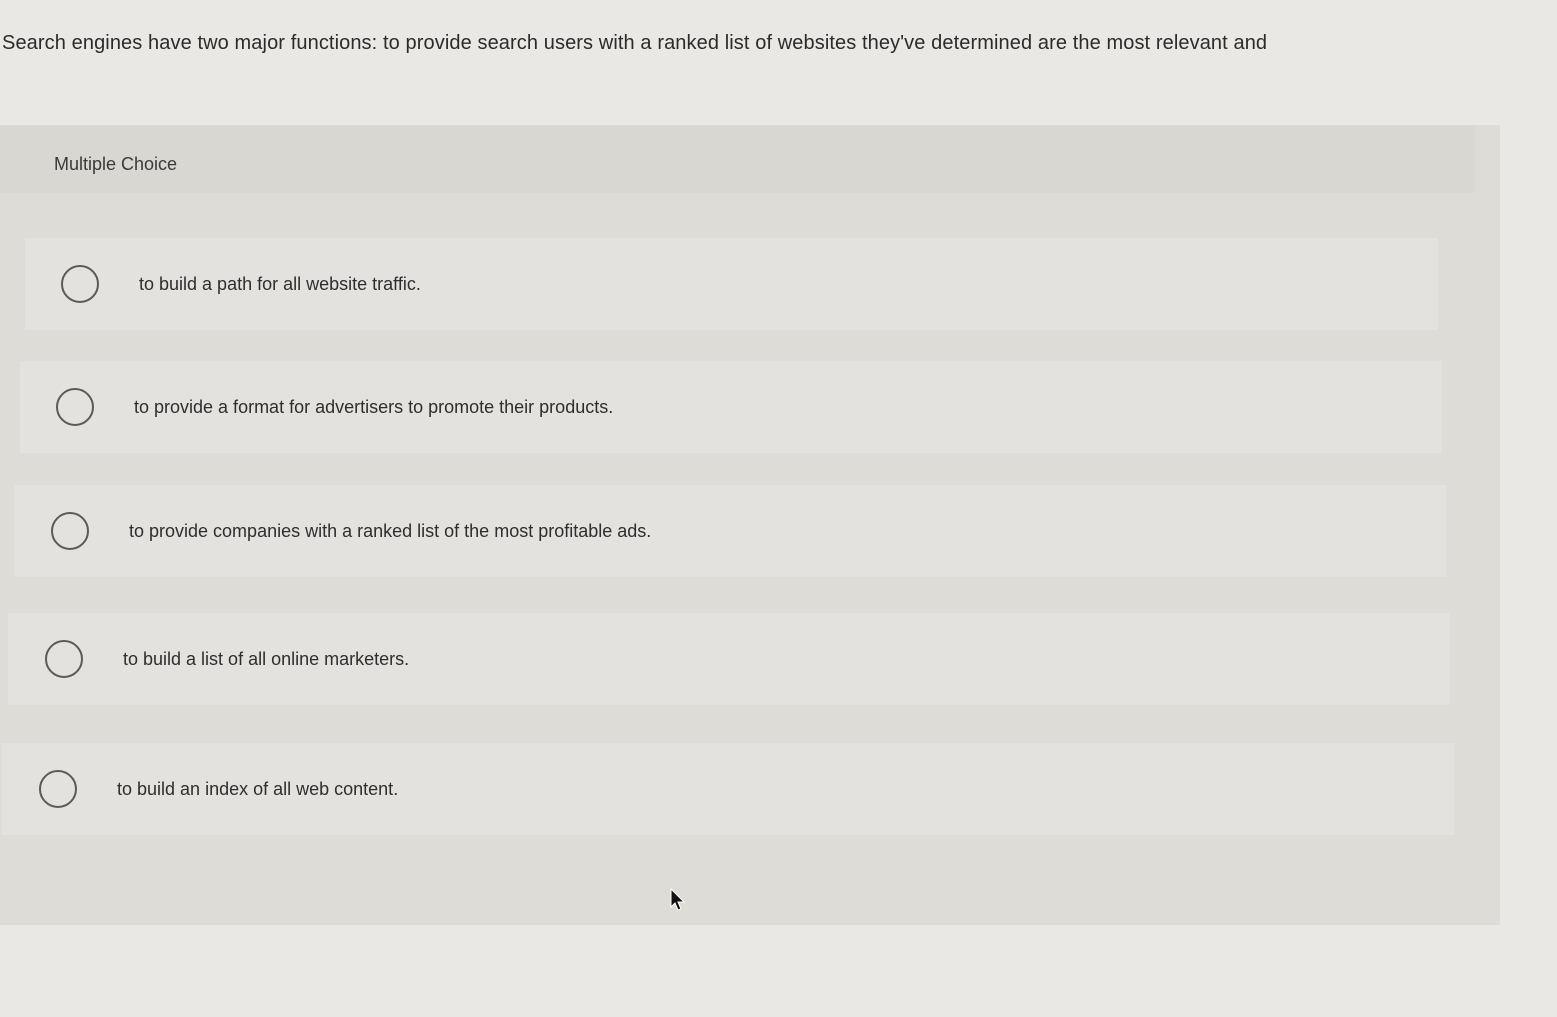  What do you see at coordinates (266, 658) in the screenshot?
I see `answer-option-label: to build a list of all online marketers.` at bounding box center [266, 658].